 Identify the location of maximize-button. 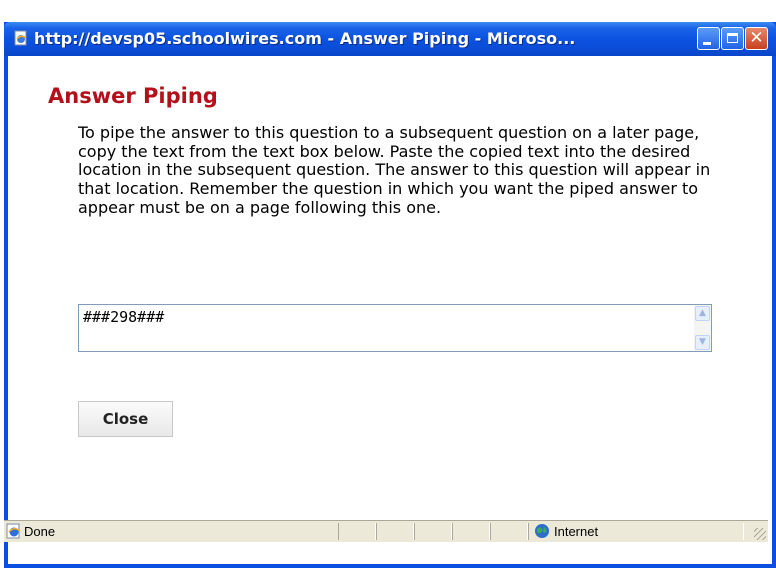
(732, 38).